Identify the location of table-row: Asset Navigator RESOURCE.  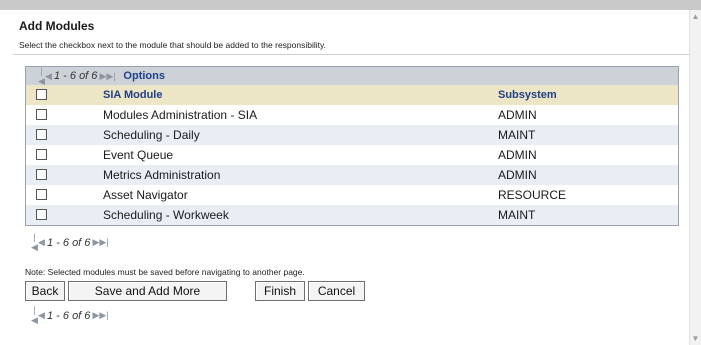
(352, 195).